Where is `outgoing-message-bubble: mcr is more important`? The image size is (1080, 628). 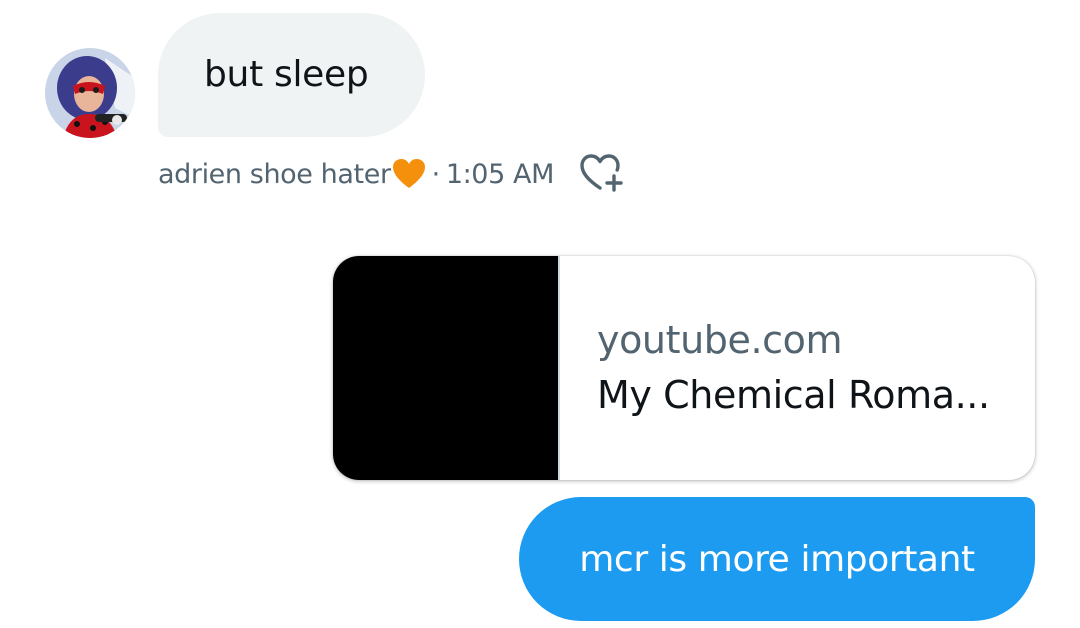
outgoing-message-bubble: mcr is more important is located at coordinates (777, 559).